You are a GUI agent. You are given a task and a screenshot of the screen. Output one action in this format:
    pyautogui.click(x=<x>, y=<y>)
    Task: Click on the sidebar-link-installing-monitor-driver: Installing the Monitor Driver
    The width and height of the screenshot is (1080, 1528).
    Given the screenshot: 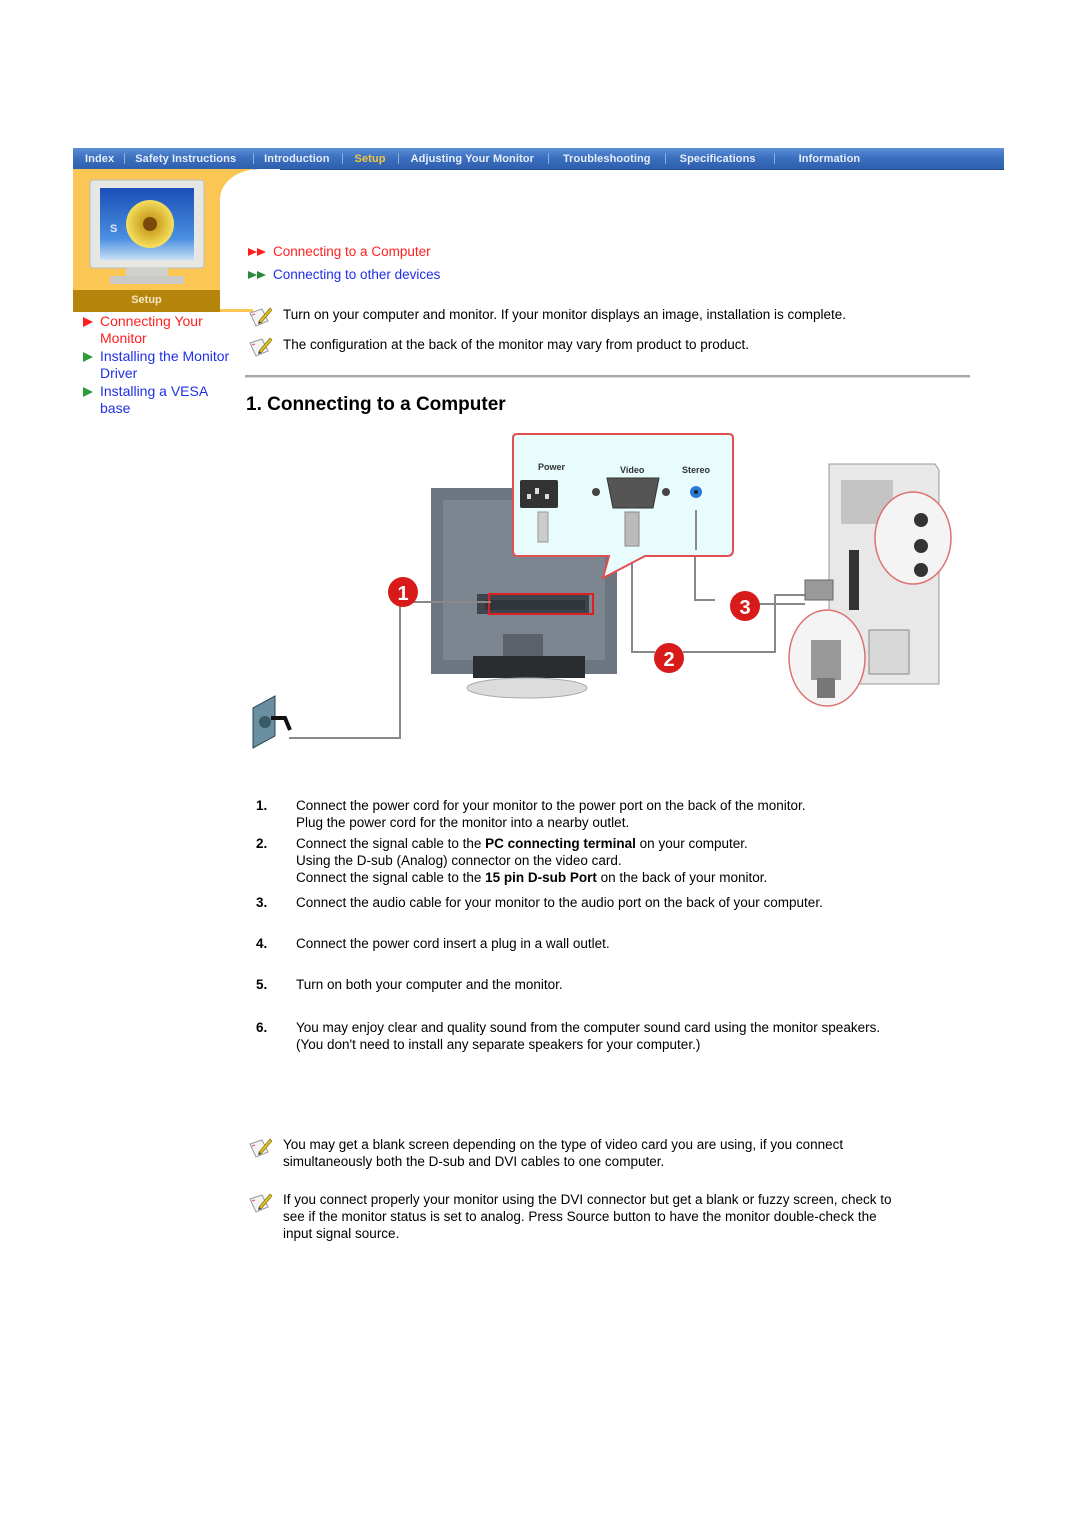 What is the action you would take?
    pyautogui.click(x=155, y=365)
    